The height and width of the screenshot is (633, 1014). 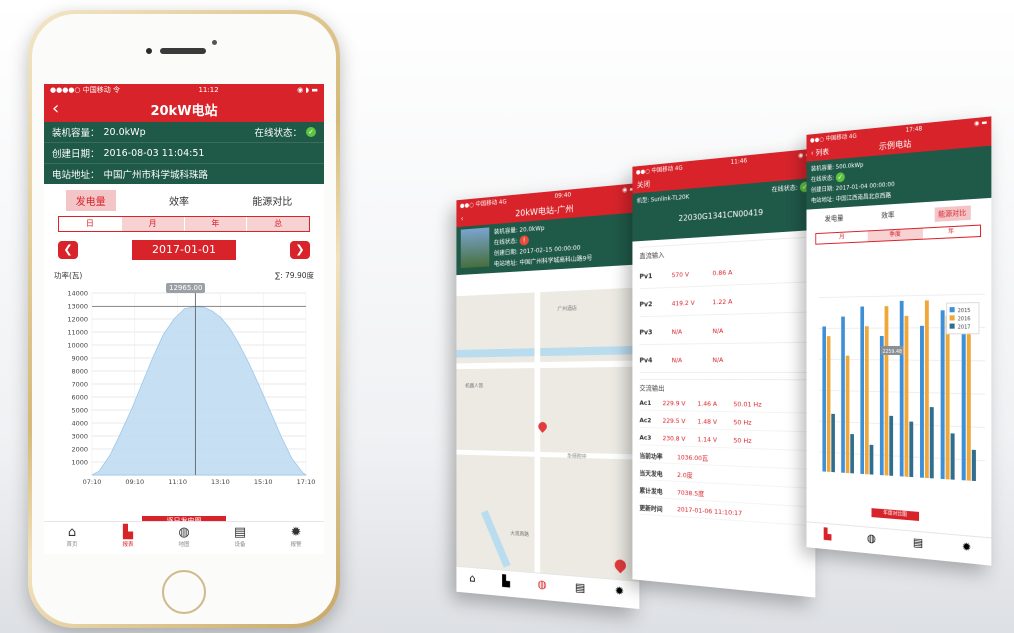 What do you see at coordinates (899, 377) in the screenshot?
I see `compare-bar-chart: 201520162017 2259.48` at bounding box center [899, 377].